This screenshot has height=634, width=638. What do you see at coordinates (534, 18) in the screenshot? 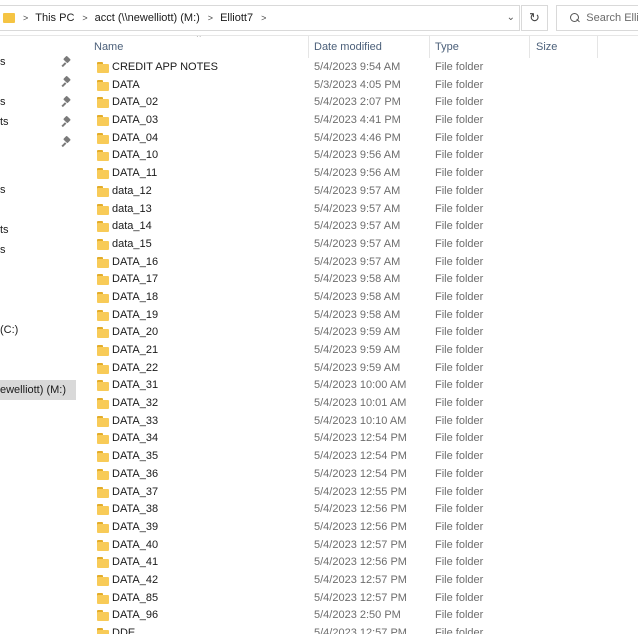
I see `refresh-button: ↻` at bounding box center [534, 18].